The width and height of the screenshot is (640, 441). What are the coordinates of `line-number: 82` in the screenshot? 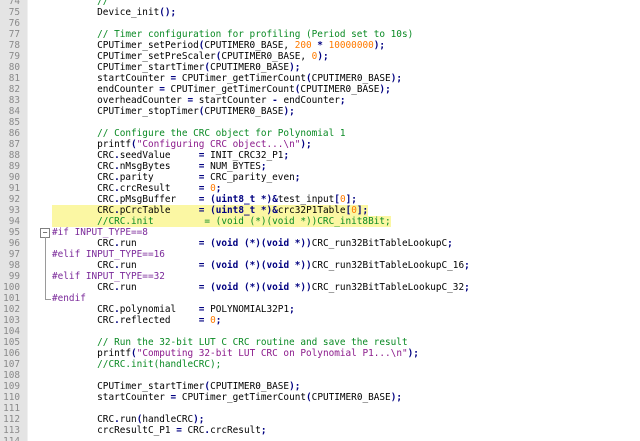 It's located at (14, 89).